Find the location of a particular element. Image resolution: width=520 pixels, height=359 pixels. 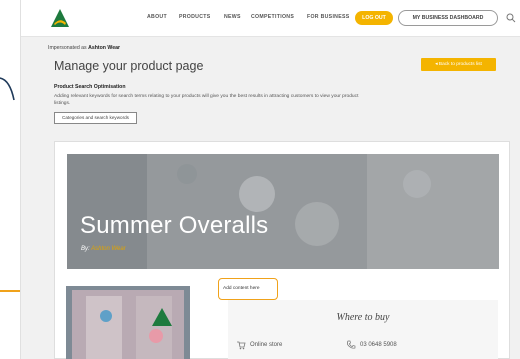

impersonation-notice: Impersonated as Ashton Wear is located at coordinates (84, 48).